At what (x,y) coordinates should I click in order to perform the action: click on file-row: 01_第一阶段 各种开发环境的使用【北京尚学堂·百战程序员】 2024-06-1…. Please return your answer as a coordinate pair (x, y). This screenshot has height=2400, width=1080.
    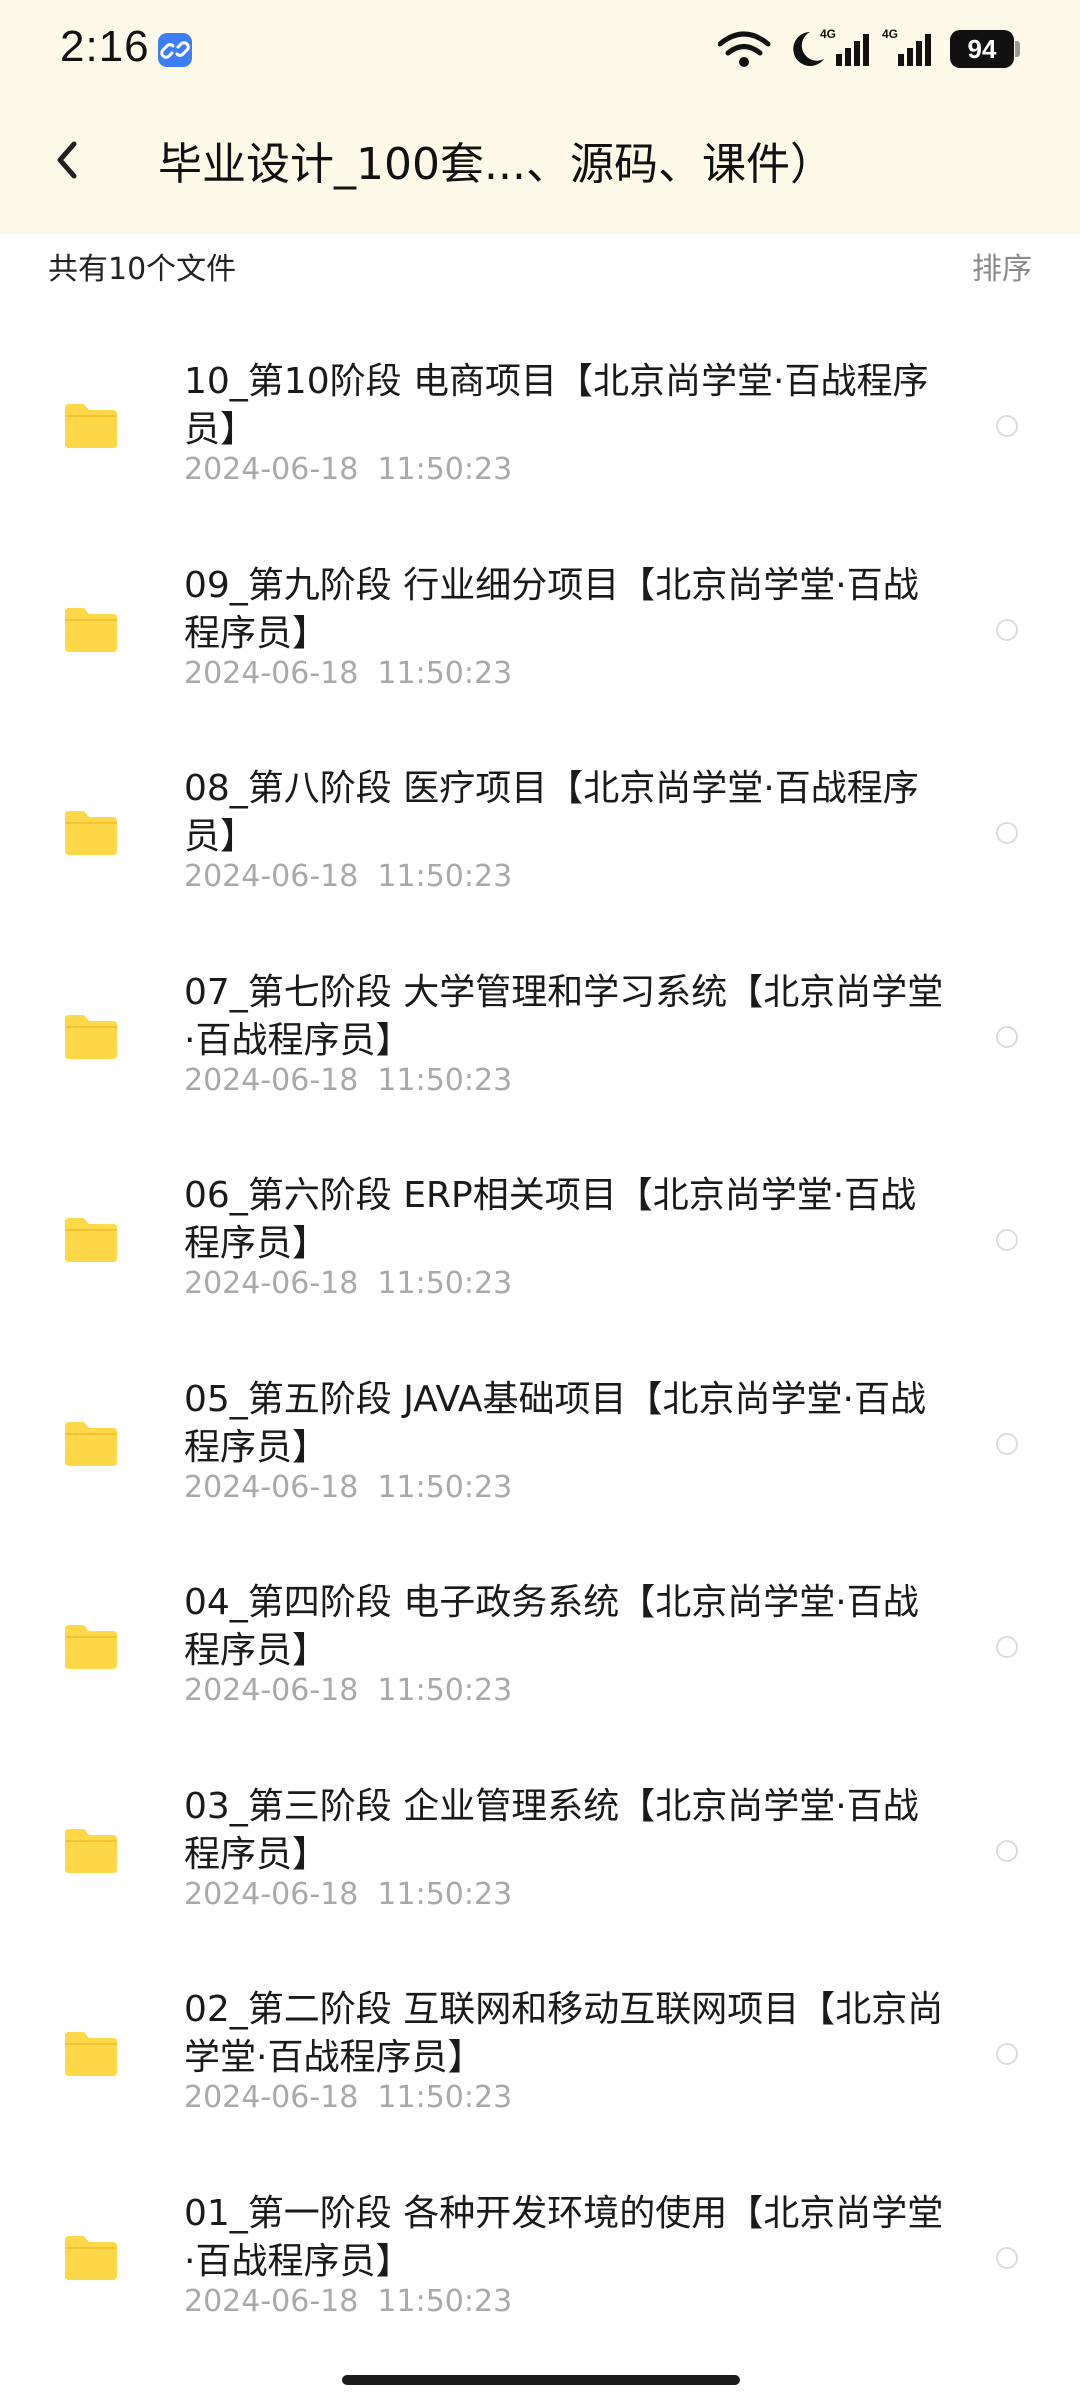
    Looking at the image, I should click on (540, 2270).